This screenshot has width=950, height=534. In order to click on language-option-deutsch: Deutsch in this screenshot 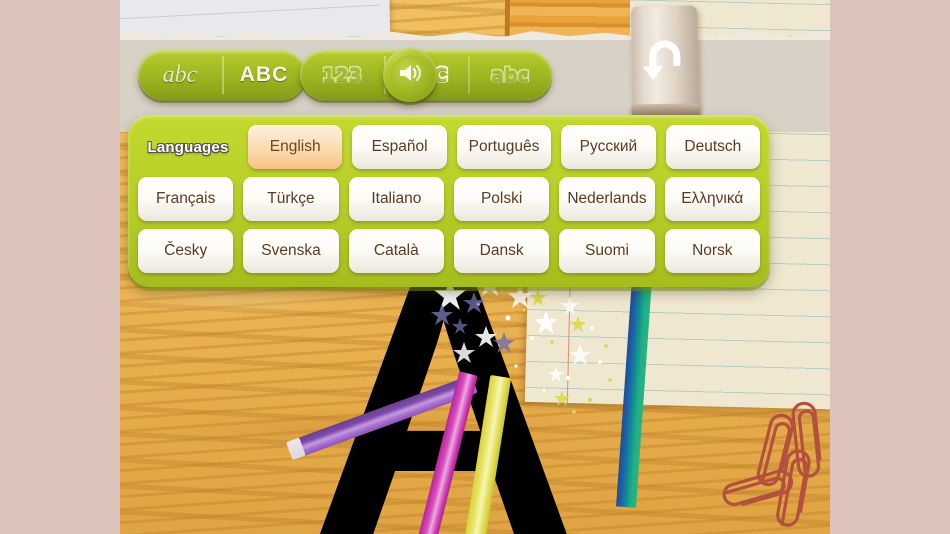, I will do `click(713, 147)`.